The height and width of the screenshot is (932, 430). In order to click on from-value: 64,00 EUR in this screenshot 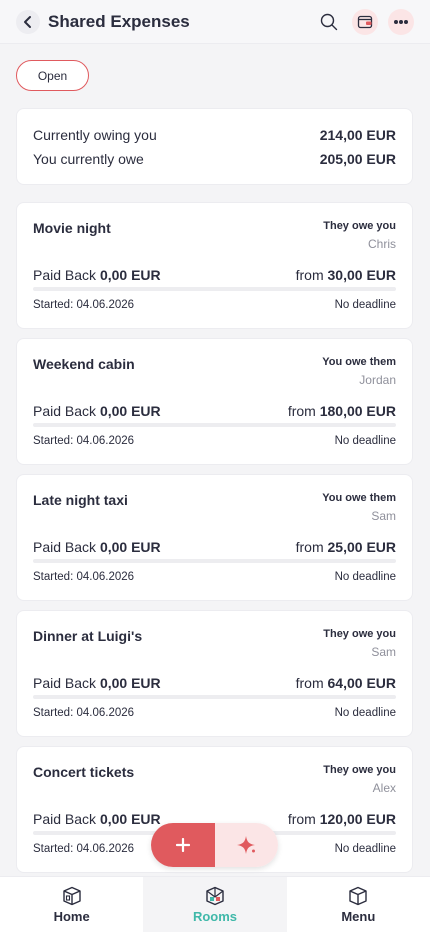, I will do `click(361, 683)`.